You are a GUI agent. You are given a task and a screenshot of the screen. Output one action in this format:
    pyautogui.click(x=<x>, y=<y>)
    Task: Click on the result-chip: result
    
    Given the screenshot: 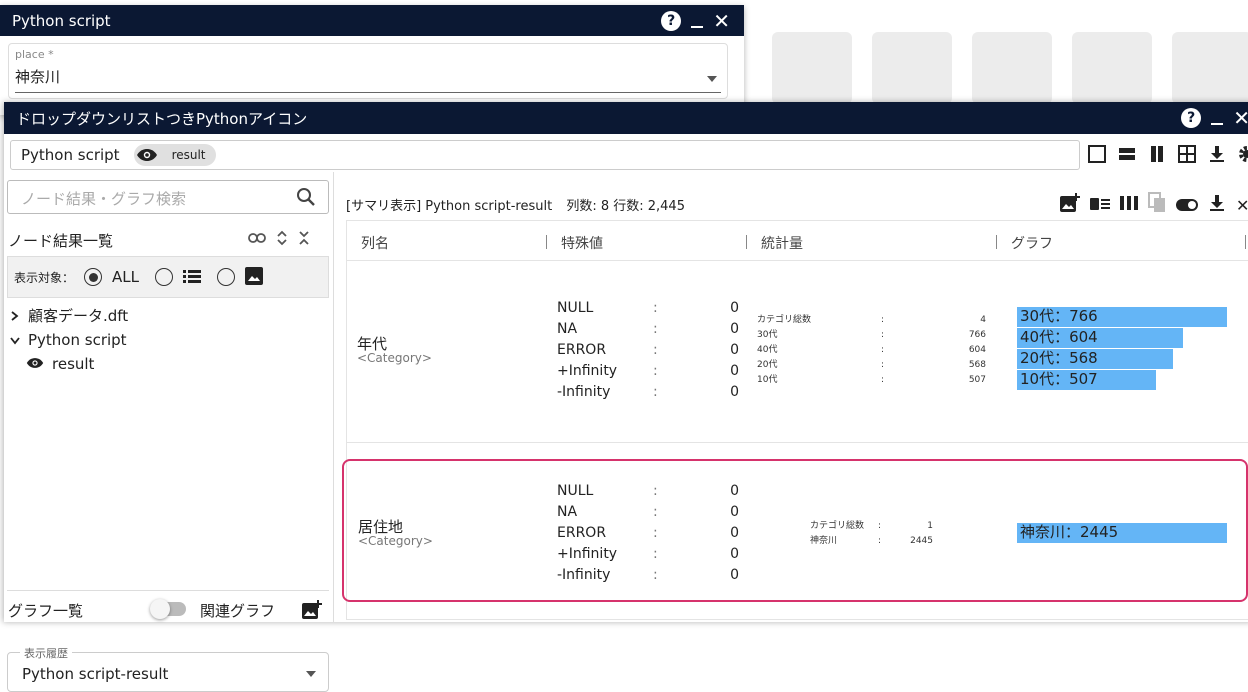 What is the action you would take?
    pyautogui.click(x=174, y=155)
    